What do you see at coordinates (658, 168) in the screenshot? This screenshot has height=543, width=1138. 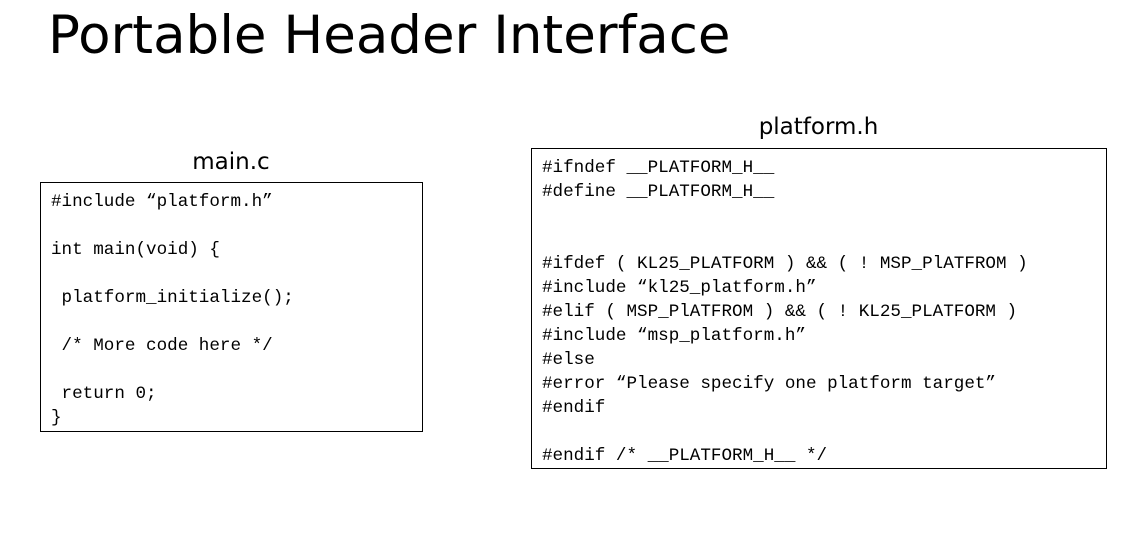 I see `code-line: #ifndef __PLATFORM_H__` at bounding box center [658, 168].